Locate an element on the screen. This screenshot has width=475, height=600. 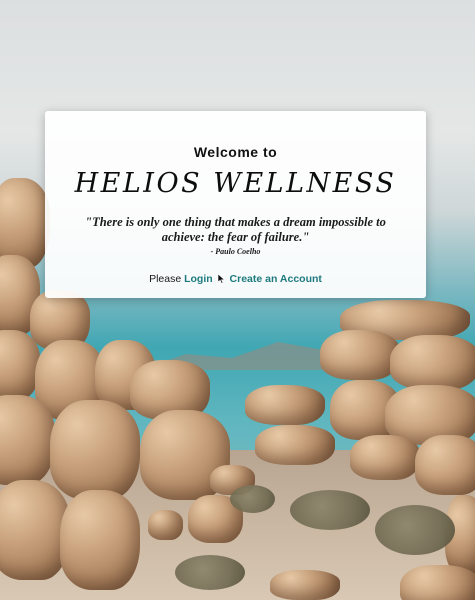
mouse-pointer-icon is located at coordinates (221, 278).